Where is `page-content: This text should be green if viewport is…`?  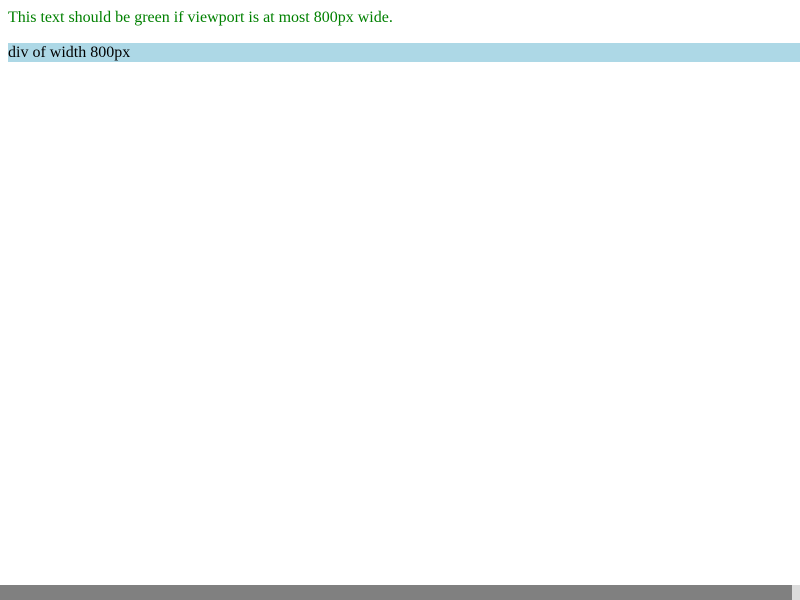 page-content: This text should be green if viewport is… is located at coordinates (404, 35).